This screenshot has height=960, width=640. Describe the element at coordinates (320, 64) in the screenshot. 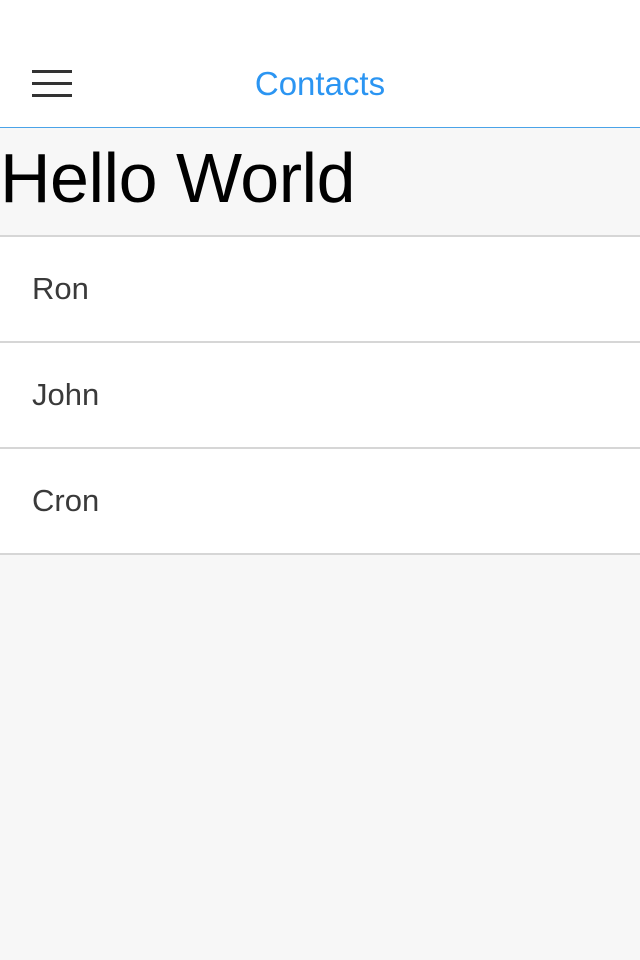

I see `navigation-bar: Contacts` at that location.